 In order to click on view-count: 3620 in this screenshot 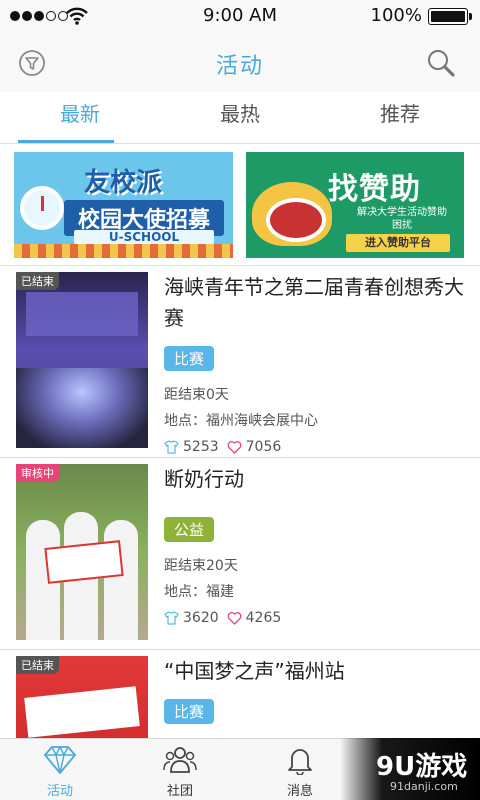, I will do `click(201, 618)`.